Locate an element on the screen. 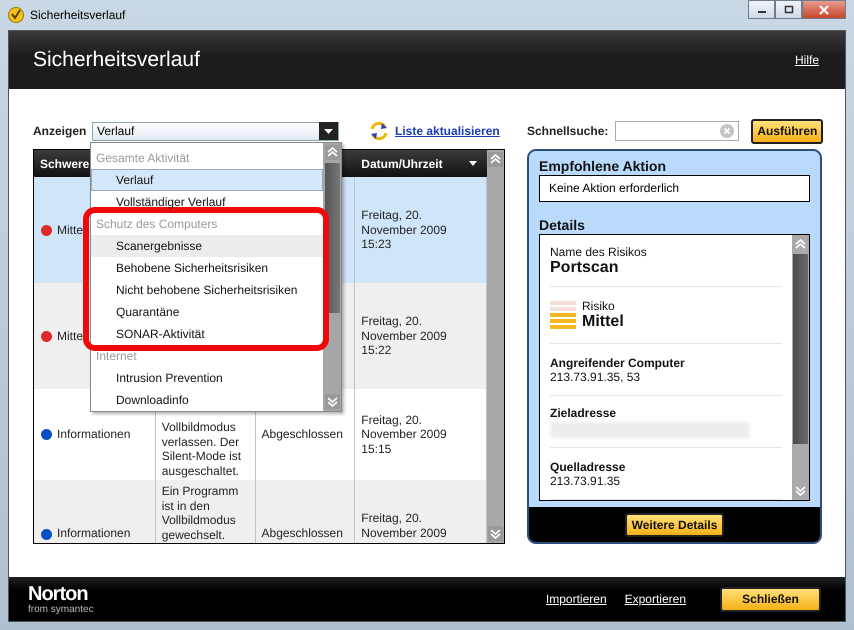  footer-link: Importieren is located at coordinates (576, 599).